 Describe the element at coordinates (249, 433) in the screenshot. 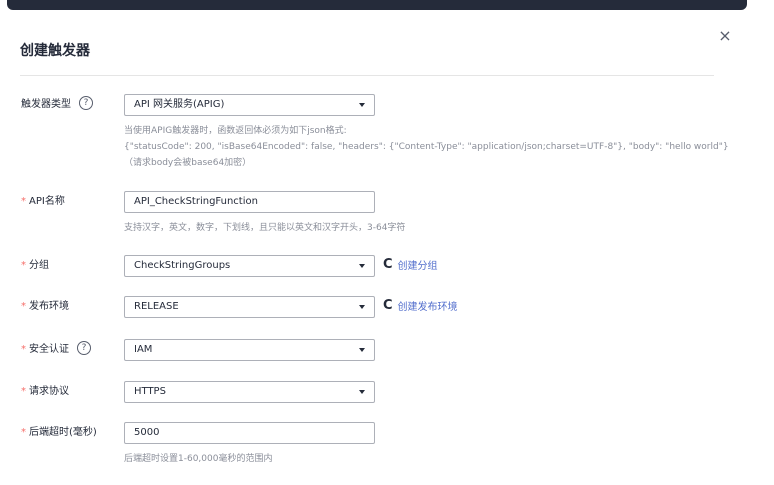

I see `timeout-input: 5000` at that location.